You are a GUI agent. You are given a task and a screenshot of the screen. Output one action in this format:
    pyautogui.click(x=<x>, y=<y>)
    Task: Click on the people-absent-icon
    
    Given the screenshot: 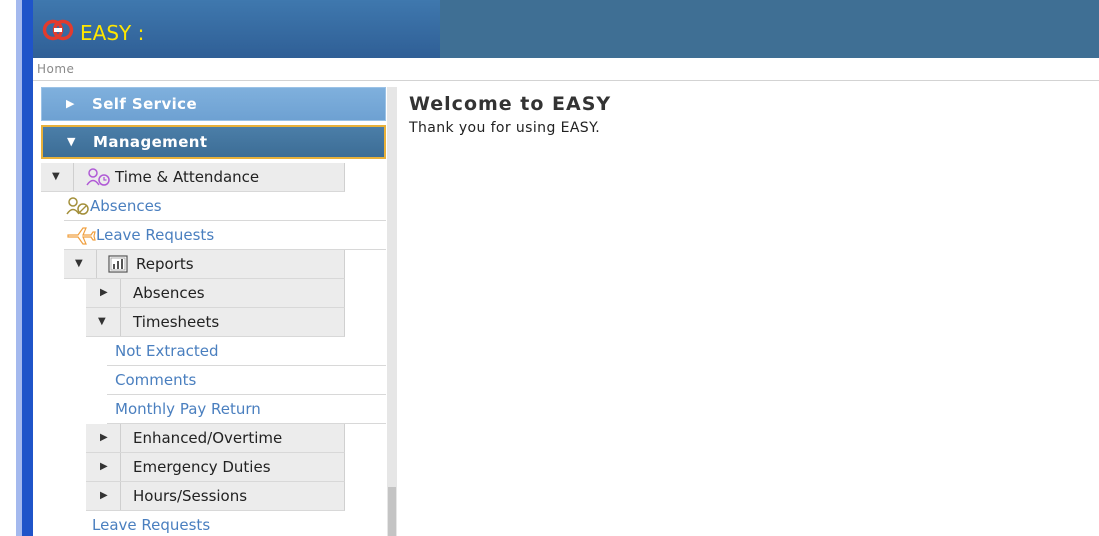 What is the action you would take?
    pyautogui.click(x=77, y=206)
    